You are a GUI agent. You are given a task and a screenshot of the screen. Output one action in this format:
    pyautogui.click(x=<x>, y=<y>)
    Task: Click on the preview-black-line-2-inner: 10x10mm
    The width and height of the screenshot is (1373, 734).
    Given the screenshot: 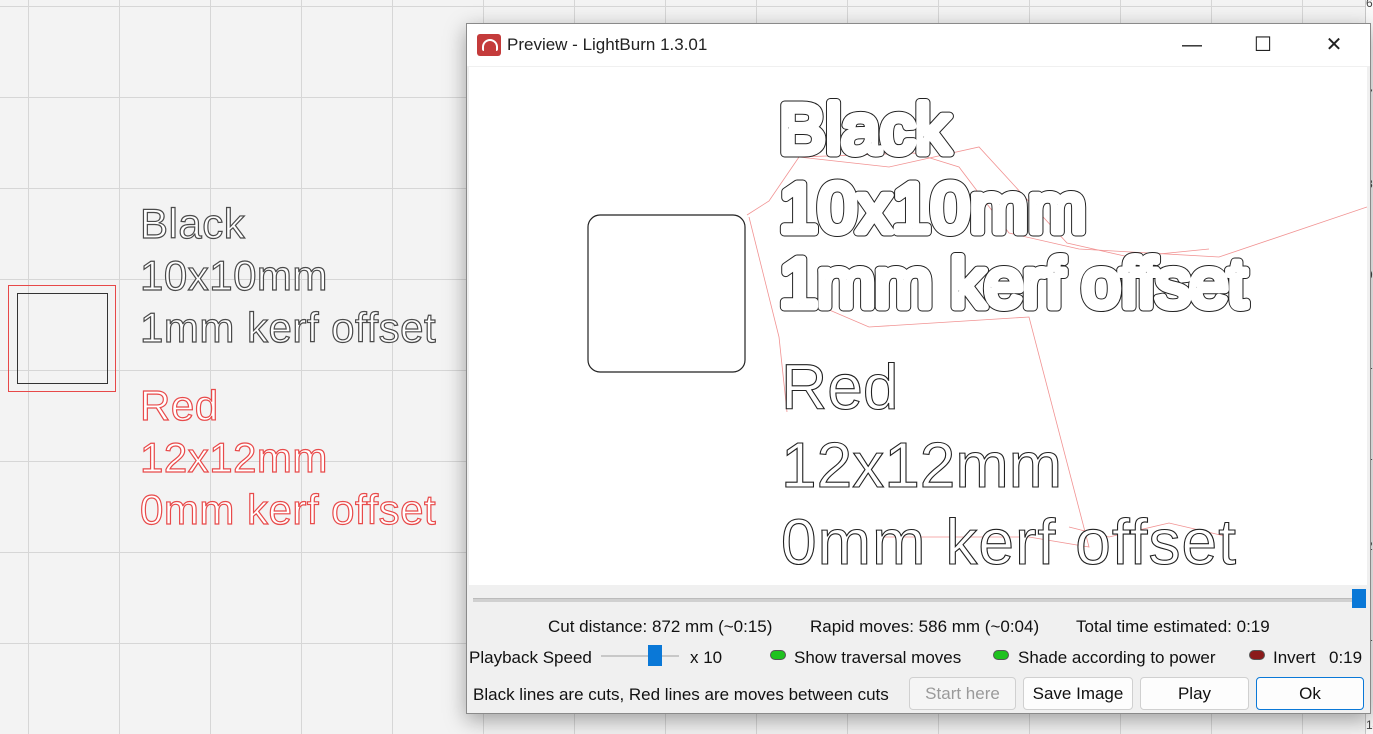 What is the action you would take?
    pyautogui.click(x=932, y=208)
    